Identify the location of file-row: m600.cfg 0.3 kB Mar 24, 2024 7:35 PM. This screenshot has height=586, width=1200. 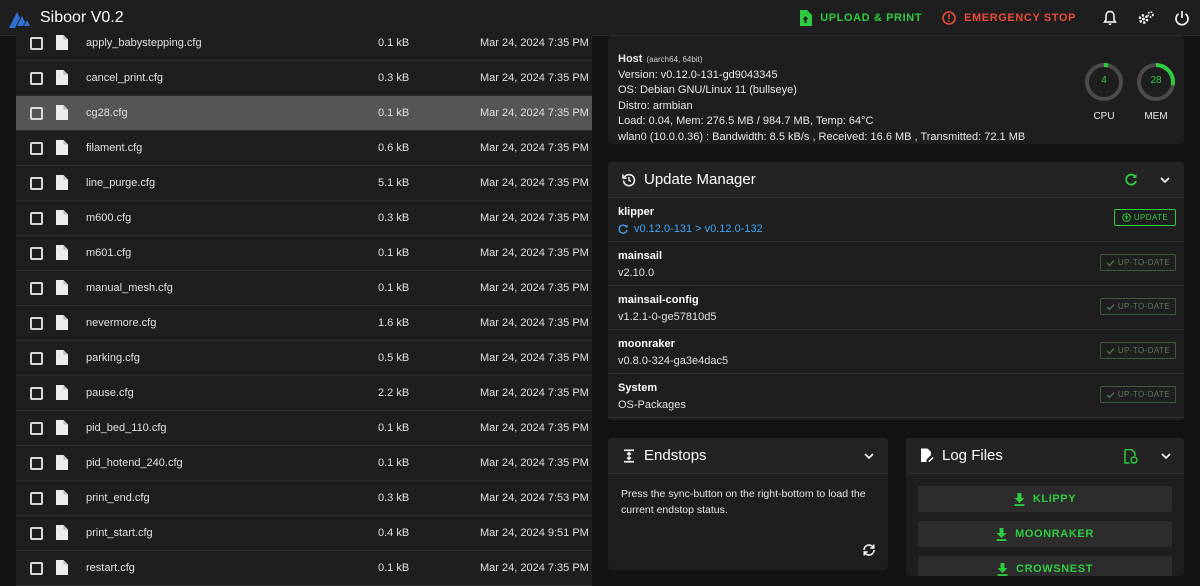
(304, 218).